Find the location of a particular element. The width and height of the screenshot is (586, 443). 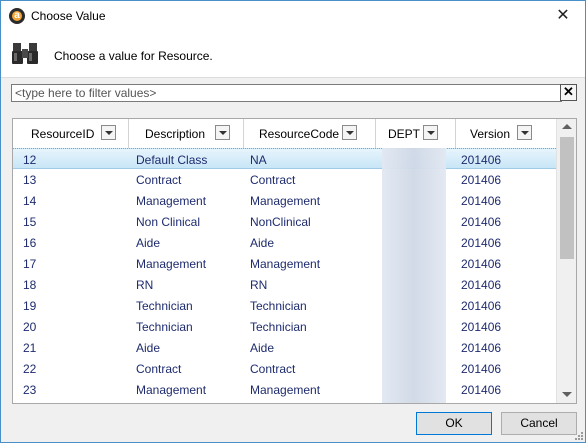

scrollbar-thumb is located at coordinates (567, 198).